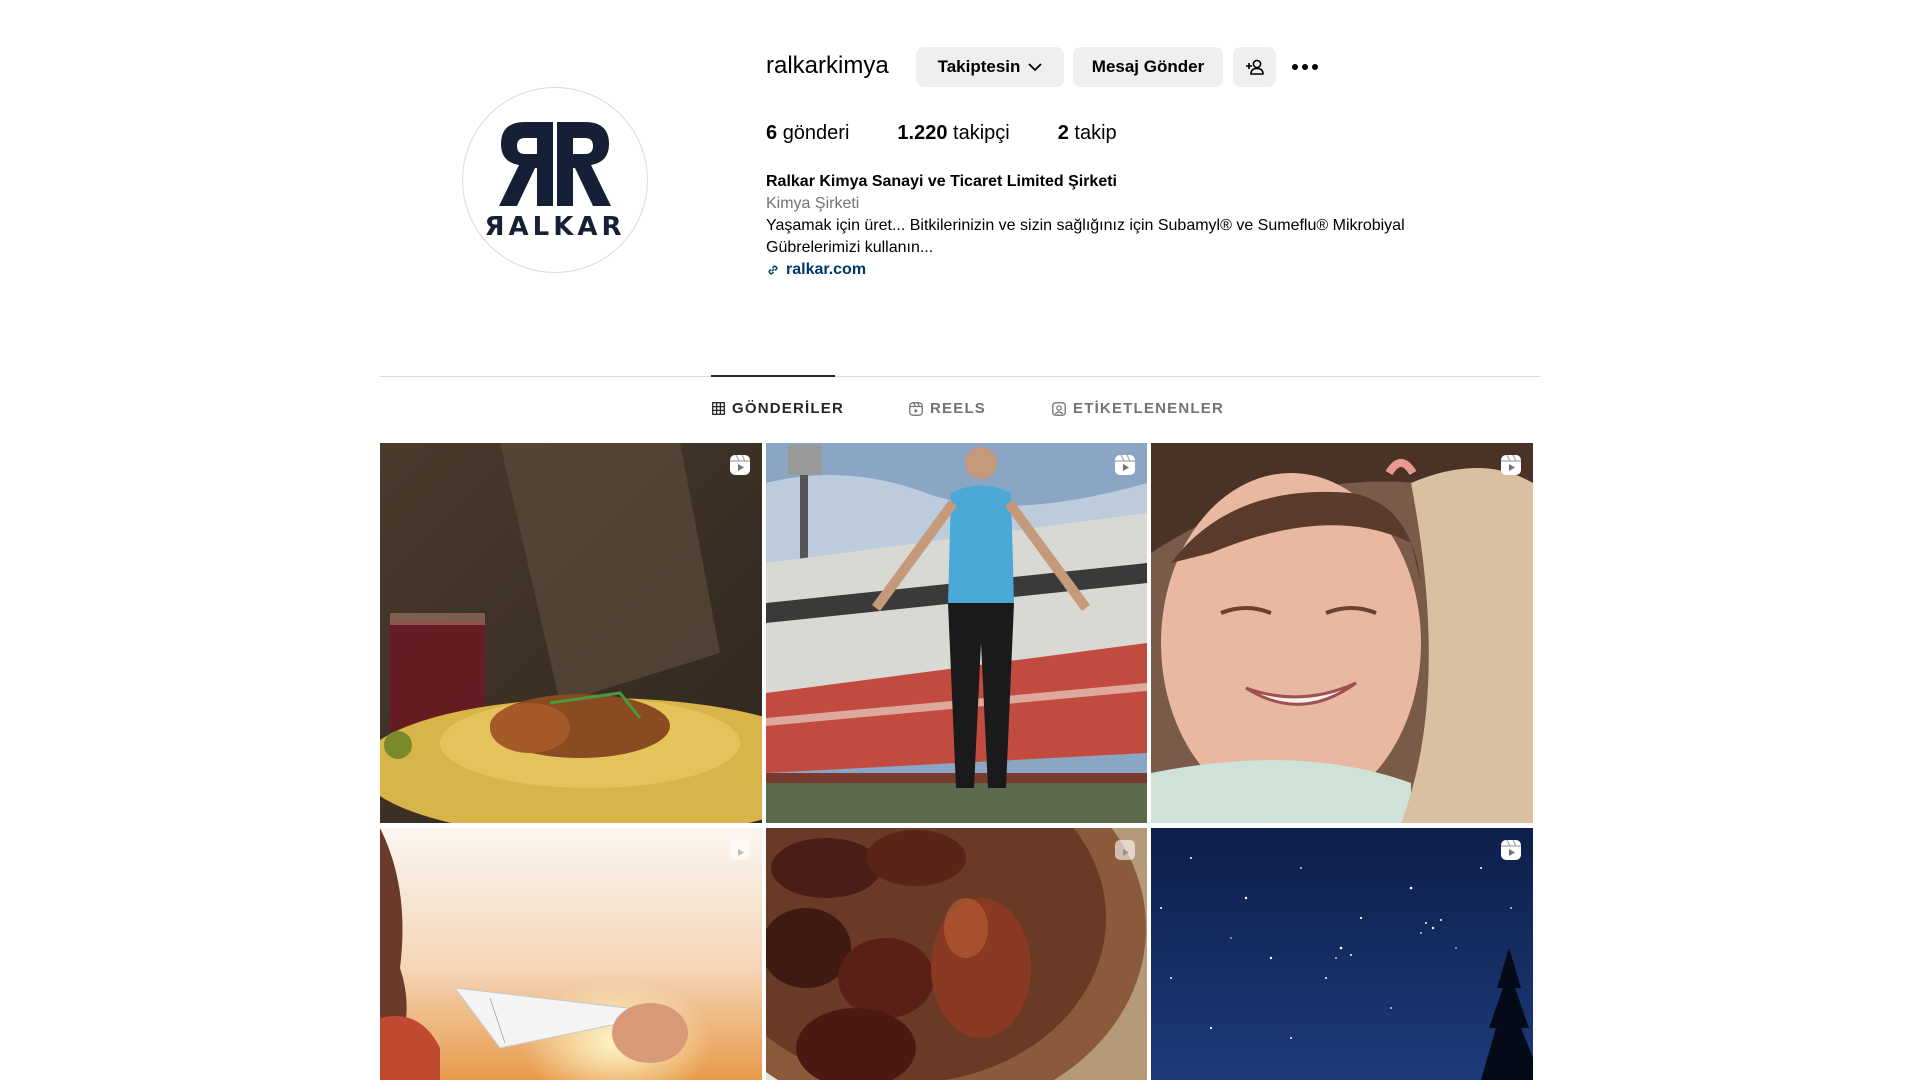  Describe the element at coordinates (788, 408) in the screenshot. I see `tab-posts-label: GÖNDERİLER` at that location.